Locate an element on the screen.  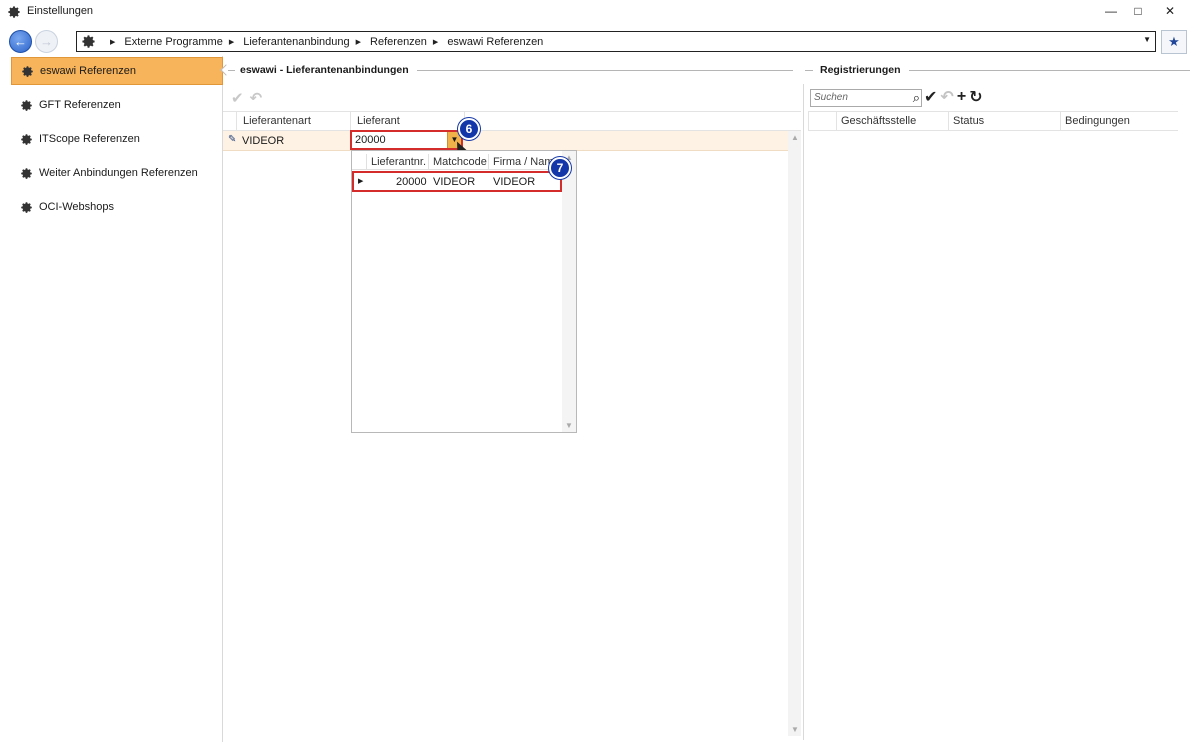
section-header-registrierungen: Registrierungen is located at coordinates (997, 70).